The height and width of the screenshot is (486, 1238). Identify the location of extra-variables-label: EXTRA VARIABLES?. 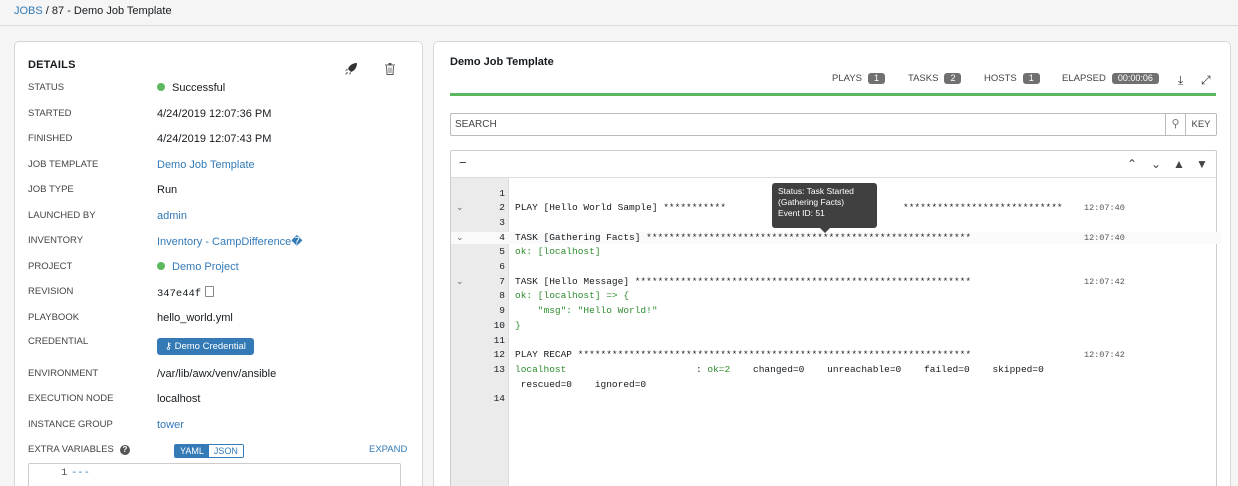
(79, 449).